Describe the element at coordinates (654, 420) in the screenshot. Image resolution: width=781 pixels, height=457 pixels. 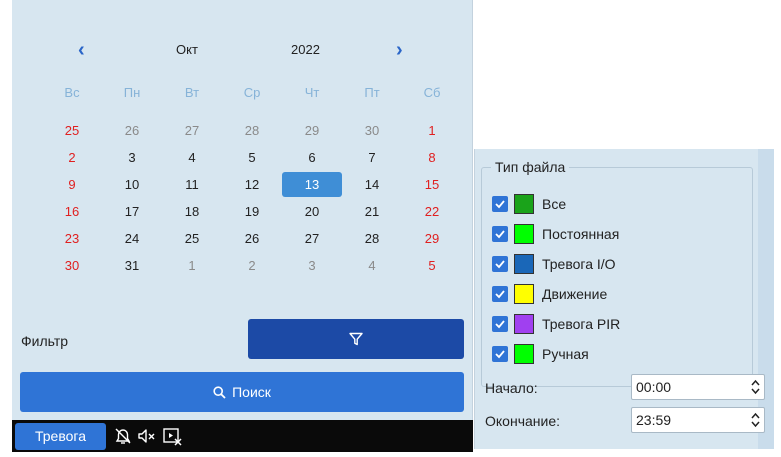
I see `end-time-value: 23:59` at that location.